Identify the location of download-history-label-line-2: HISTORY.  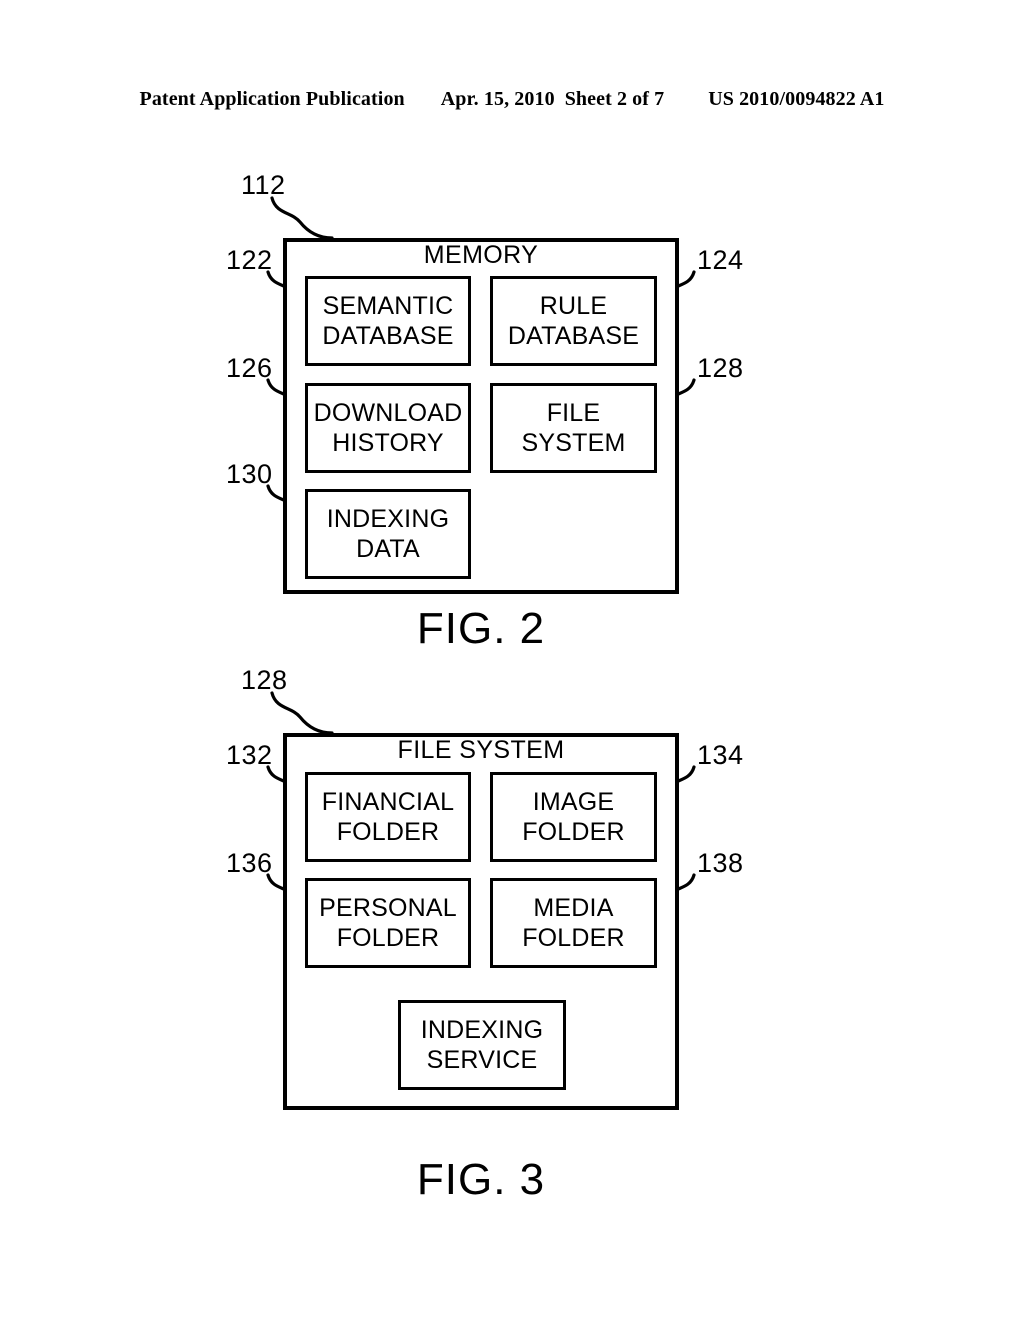
(388, 443).